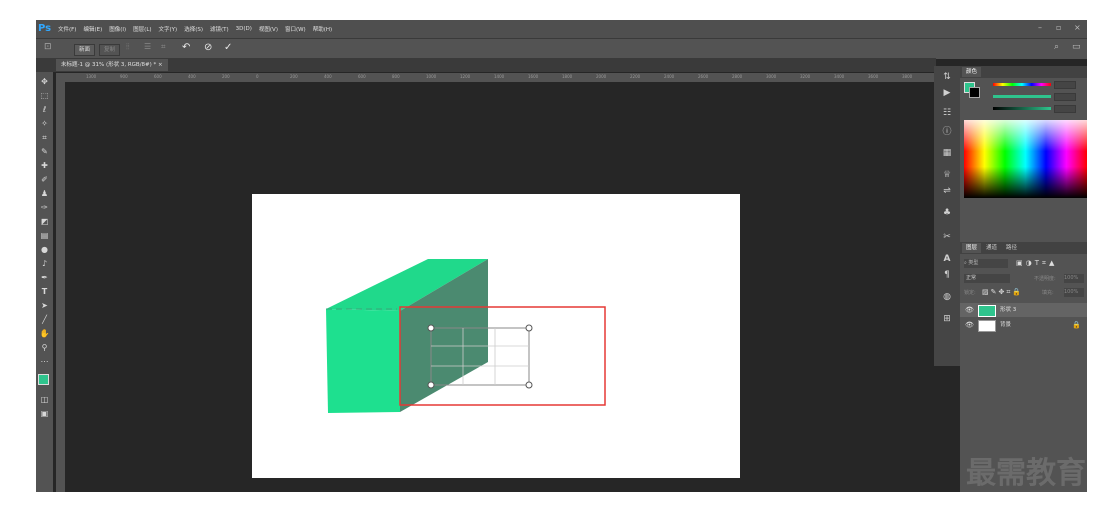 The width and height of the screenshot is (1120, 506). What do you see at coordinates (142, 29) in the screenshot?
I see `menu-layer: 图层(L)` at bounding box center [142, 29].